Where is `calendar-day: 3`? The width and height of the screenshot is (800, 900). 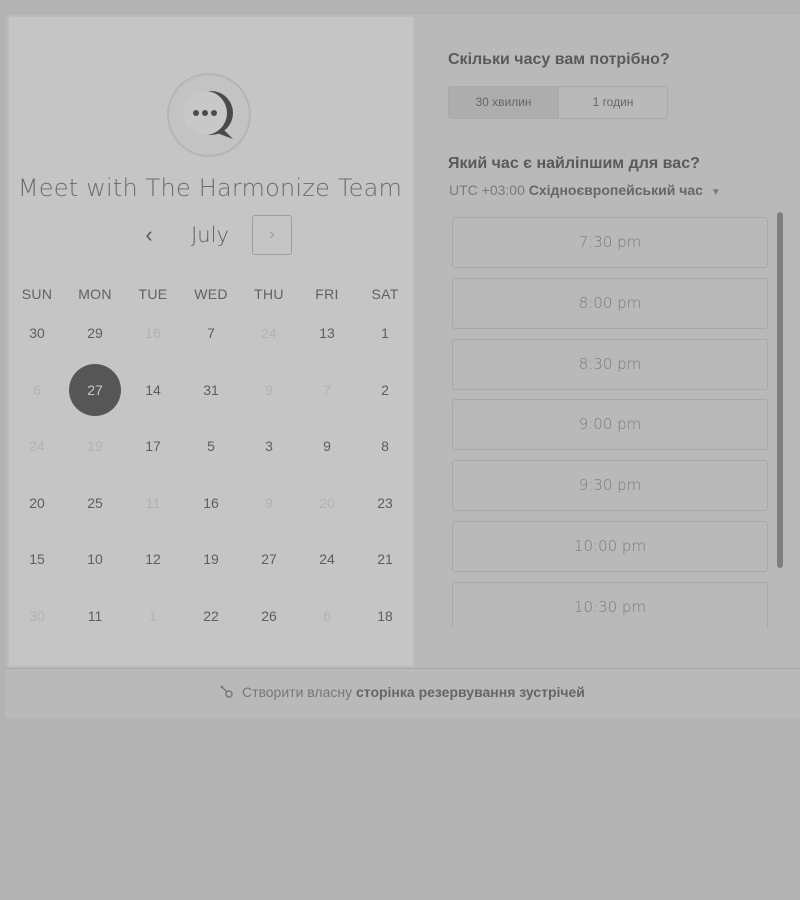
calendar-day: 3 is located at coordinates (269, 446).